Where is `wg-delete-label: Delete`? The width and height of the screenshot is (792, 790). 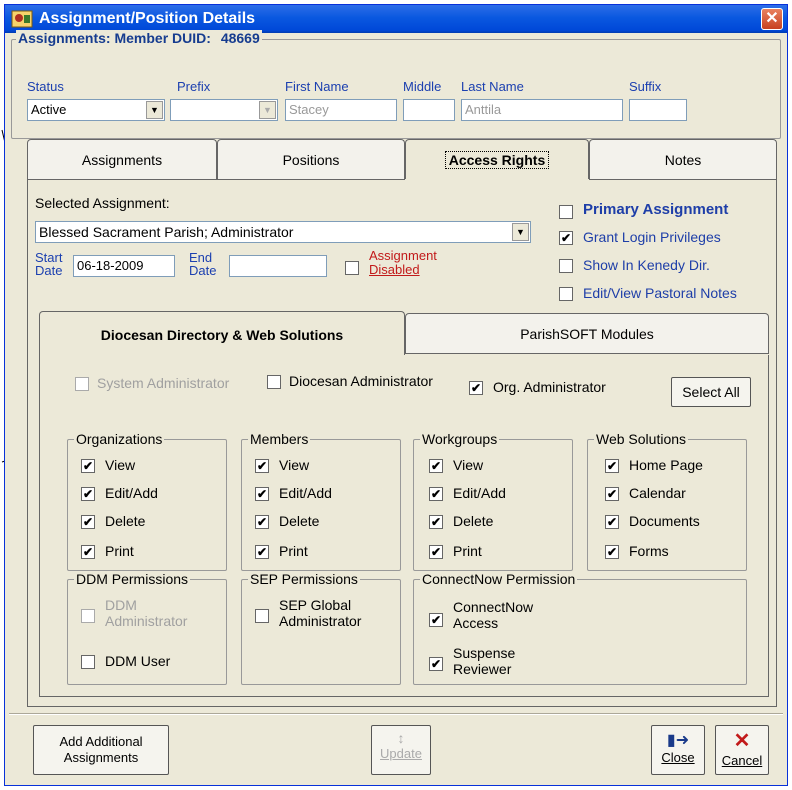
wg-delete-label: Delete is located at coordinates (473, 521).